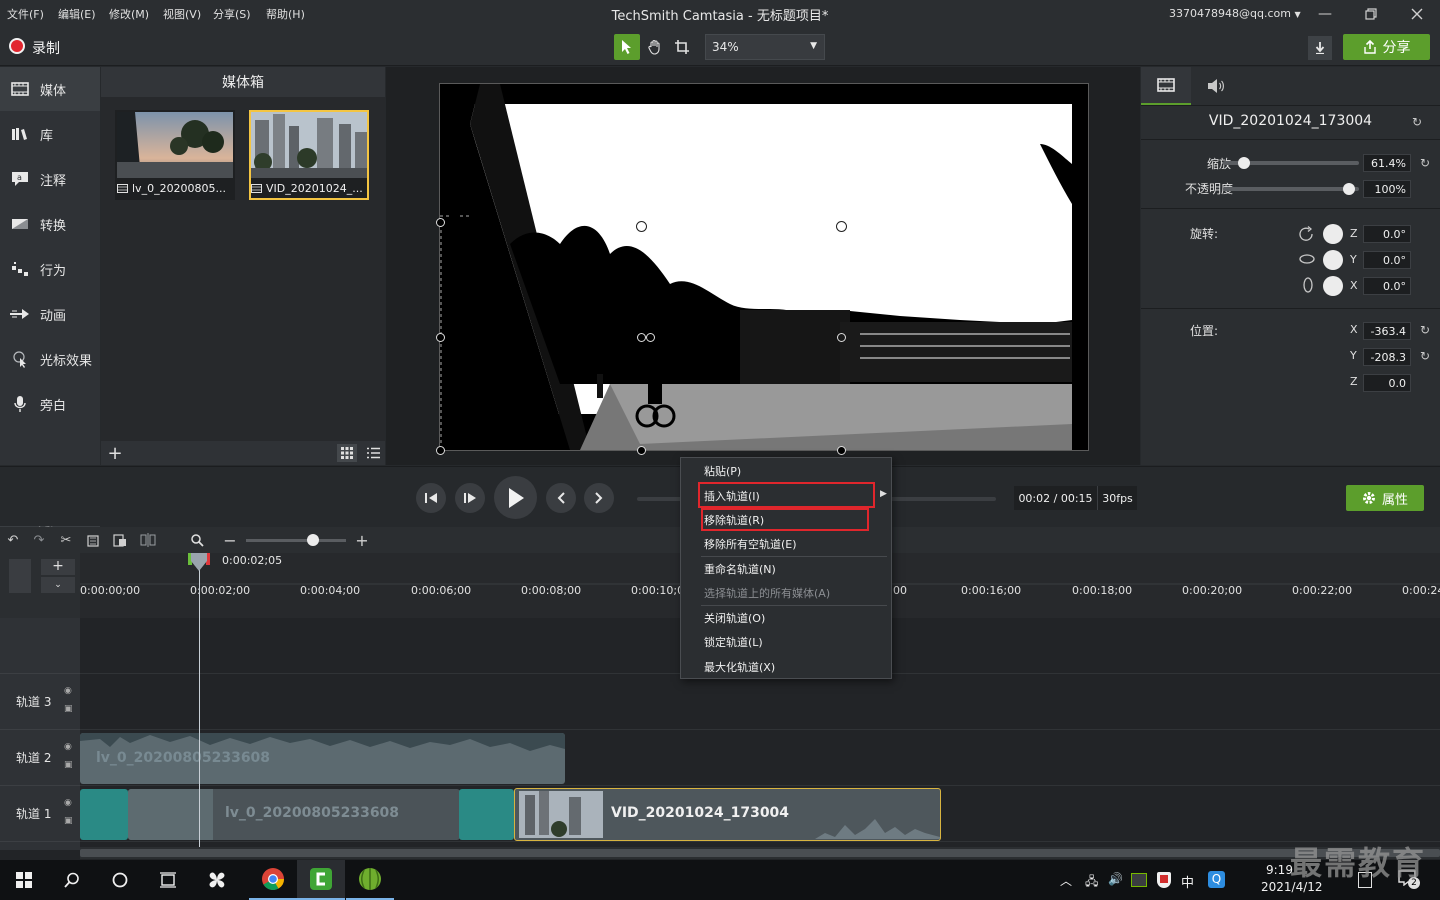 This screenshot has width=1440, height=900. Describe the element at coordinates (347, 453) in the screenshot. I see `grid-view-button` at that location.